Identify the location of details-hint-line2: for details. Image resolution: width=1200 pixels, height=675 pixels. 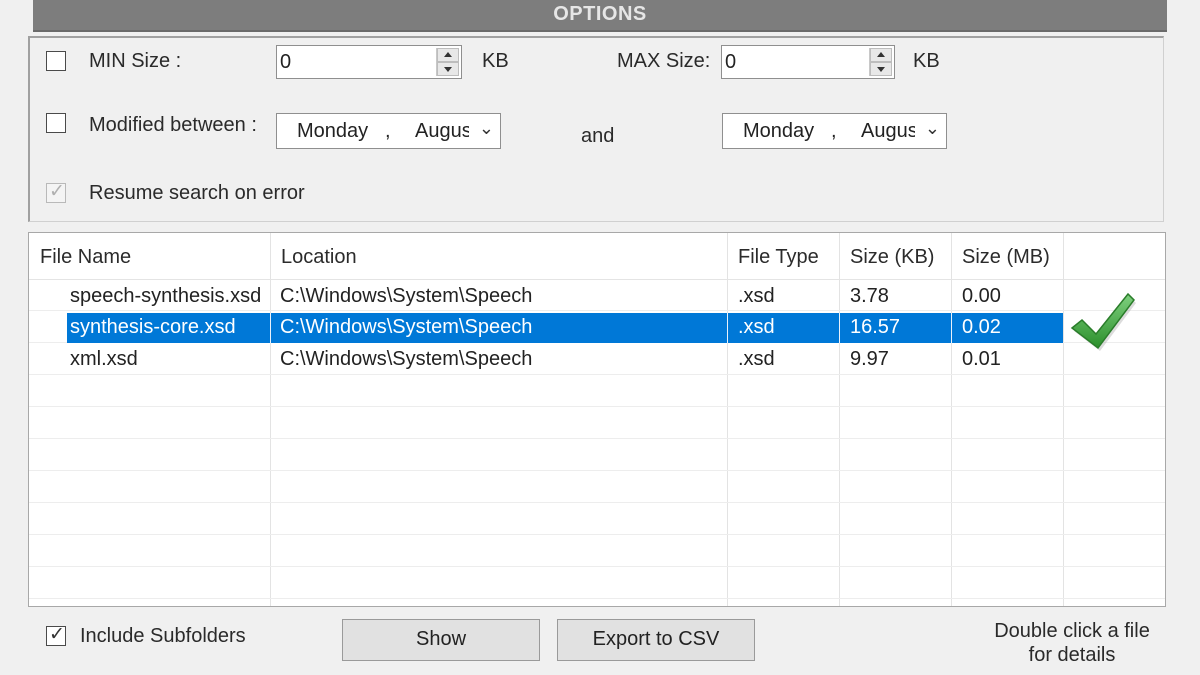
(1072, 655).